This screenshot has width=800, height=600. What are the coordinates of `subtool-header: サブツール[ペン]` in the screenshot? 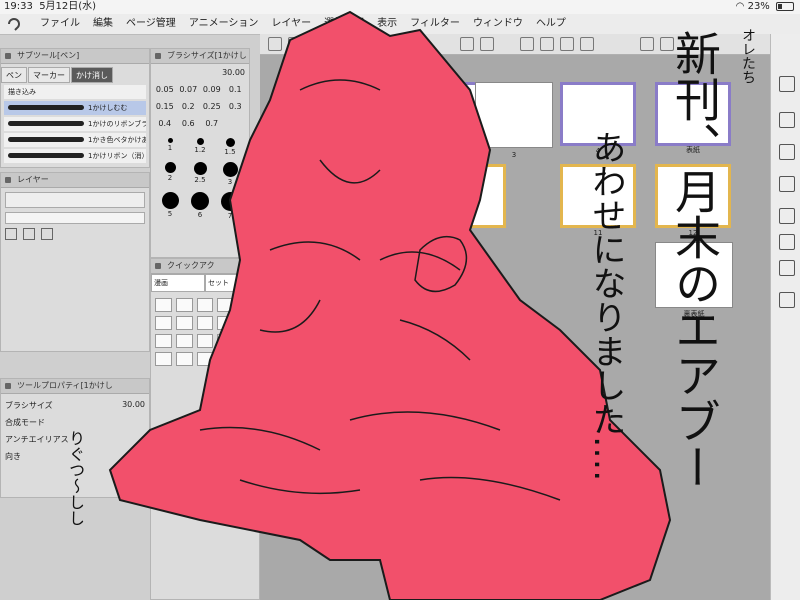 It's located at (75, 56).